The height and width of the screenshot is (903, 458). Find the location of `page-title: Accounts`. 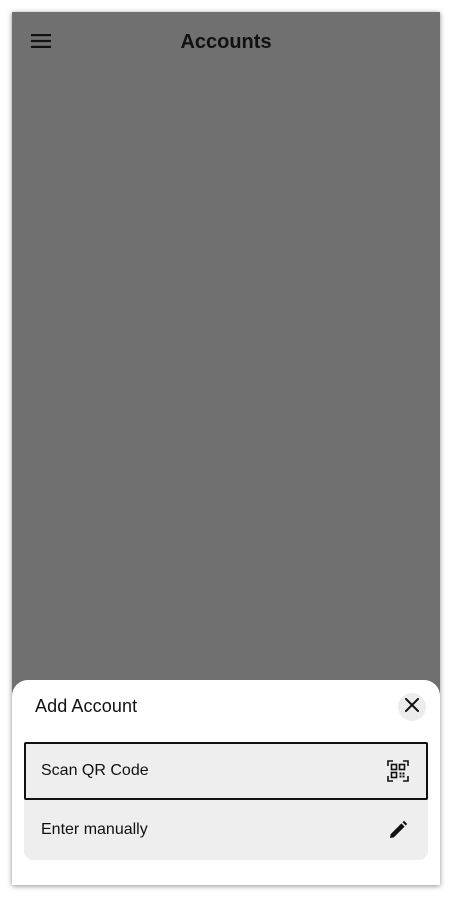

page-title: Accounts is located at coordinates (226, 42).